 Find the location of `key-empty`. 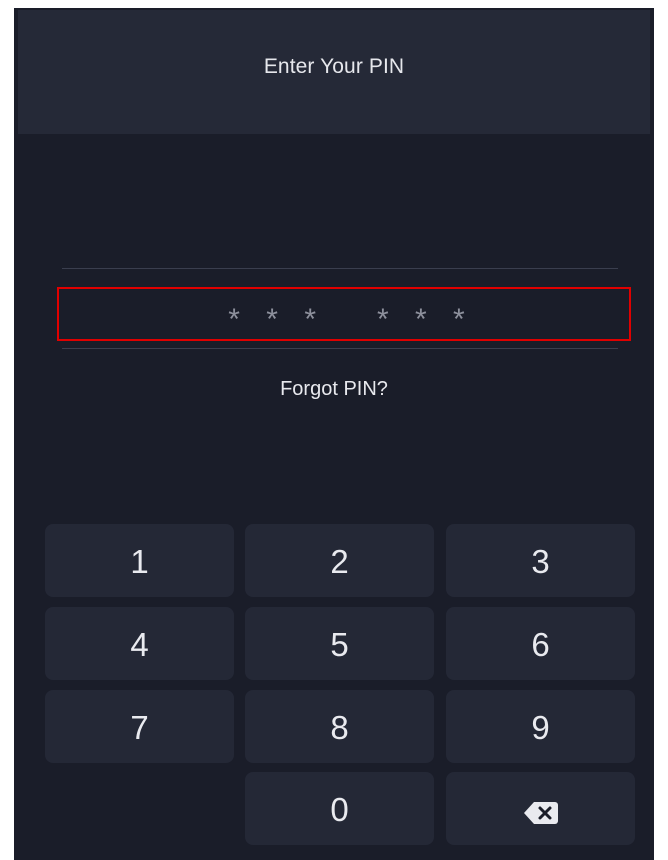

key-empty is located at coordinates (139, 808).